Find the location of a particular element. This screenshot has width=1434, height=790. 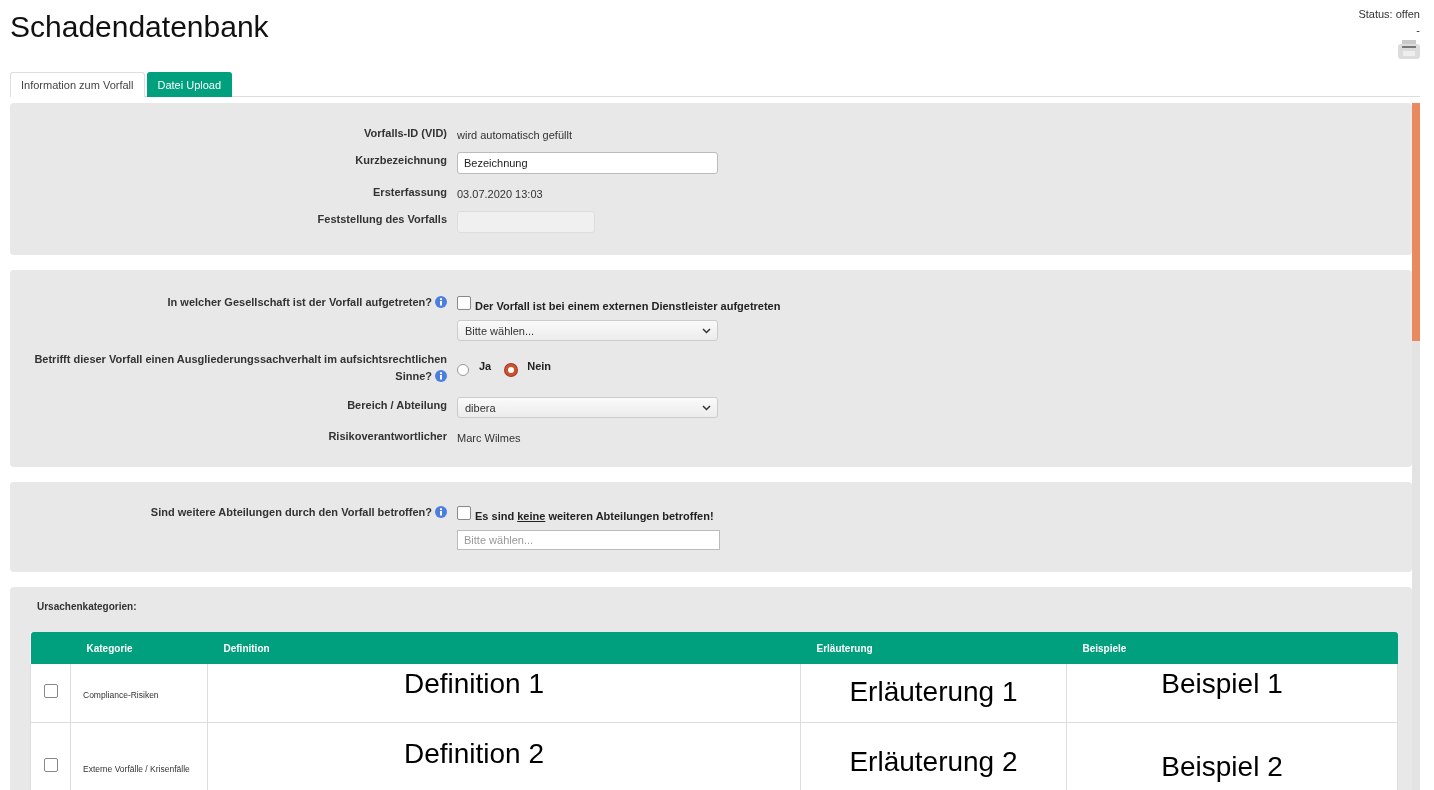

column-header: Definition is located at coordinates (504, 648).